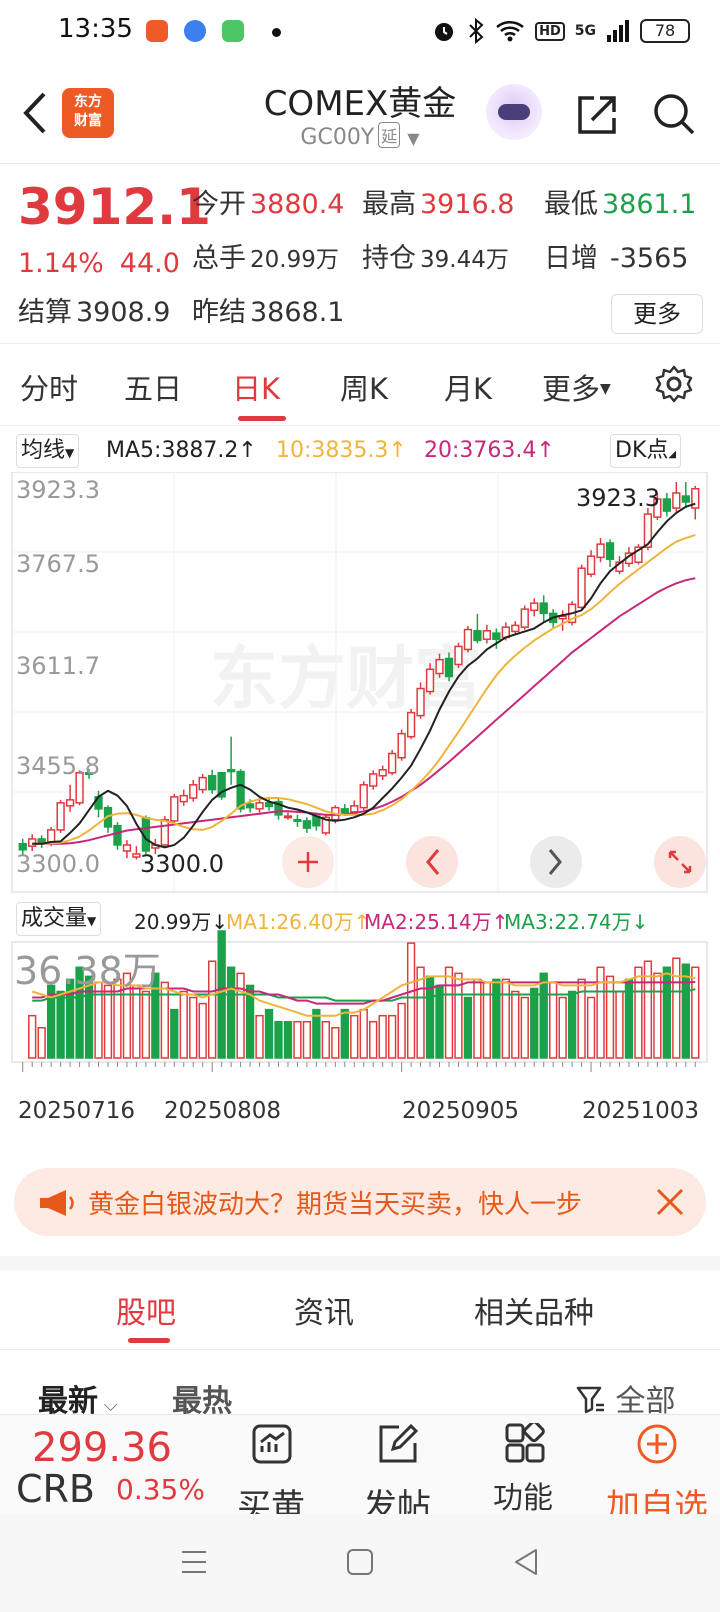 The image size is (720, 1612). I want to click on tab-intraday: 分时, so click(49, 387).